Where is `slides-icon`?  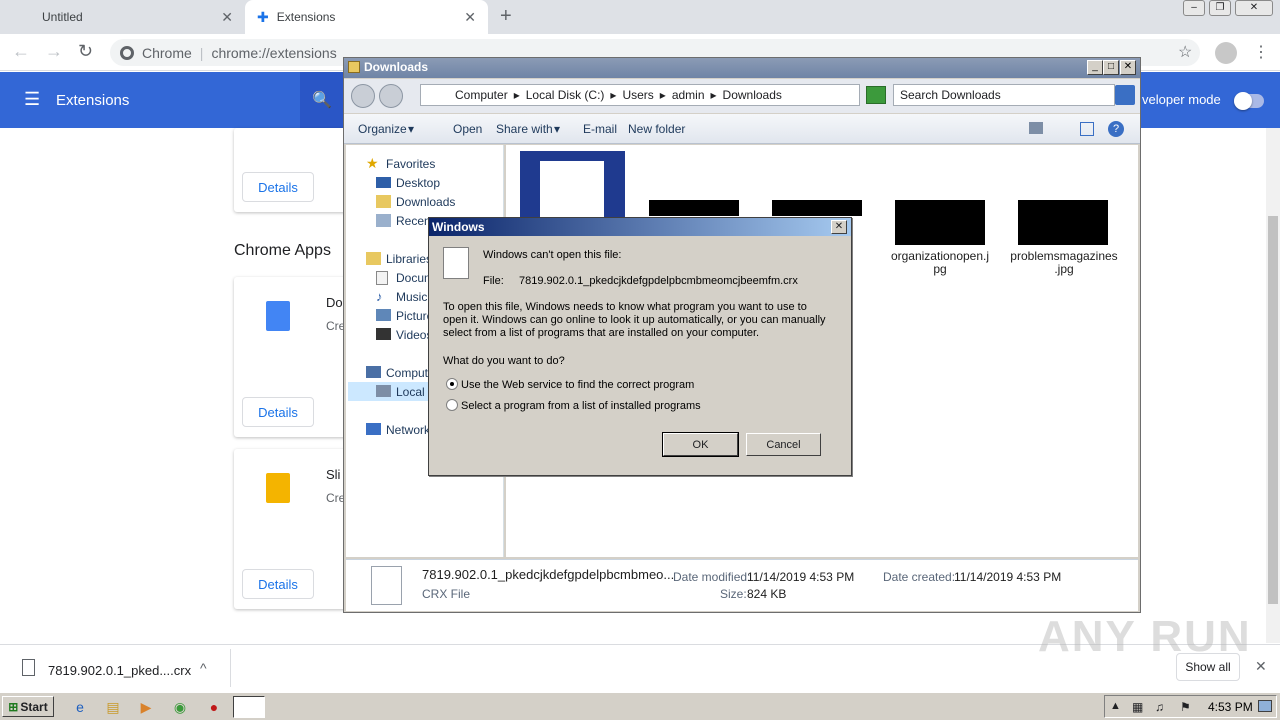 slides-icon is located at coordinates (278, 488).